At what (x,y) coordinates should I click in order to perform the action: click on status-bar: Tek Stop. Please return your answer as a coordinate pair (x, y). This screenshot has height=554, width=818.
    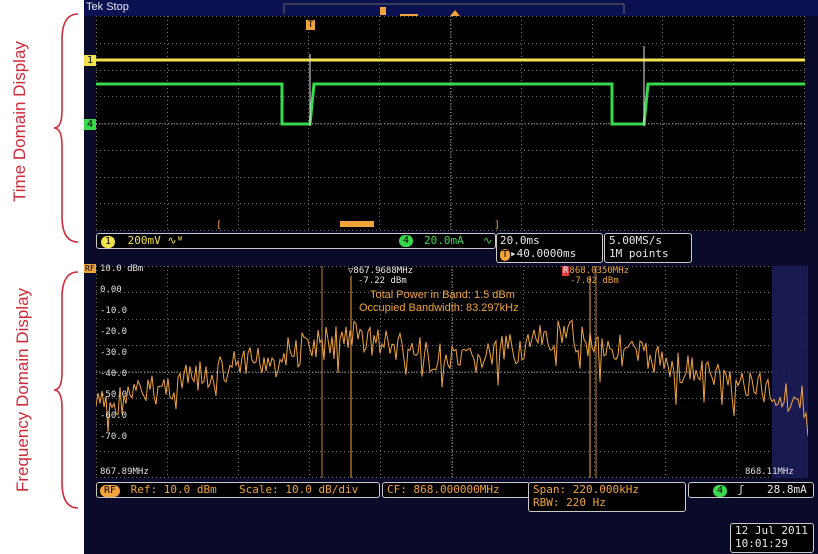
    Looking at the image, I should click on (451, 8).